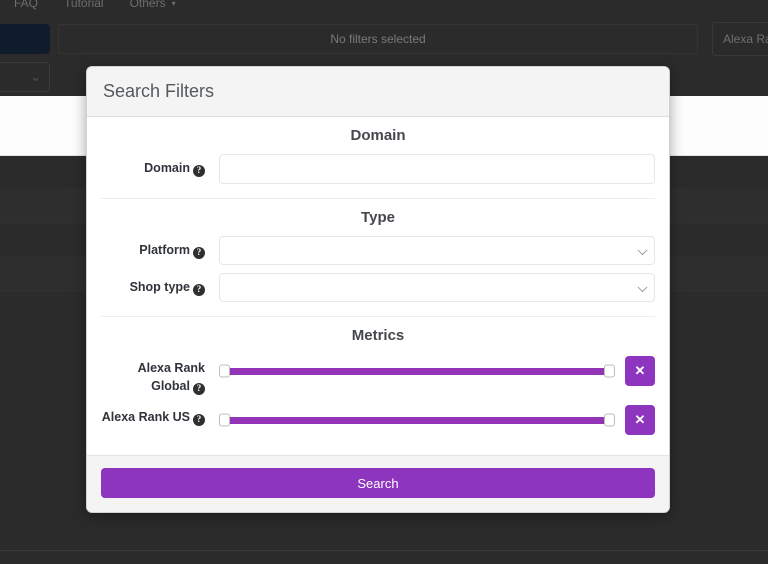 The image size is (768, 564). I want to click on alexa-rank-global-range-slider, so click(417, 371).